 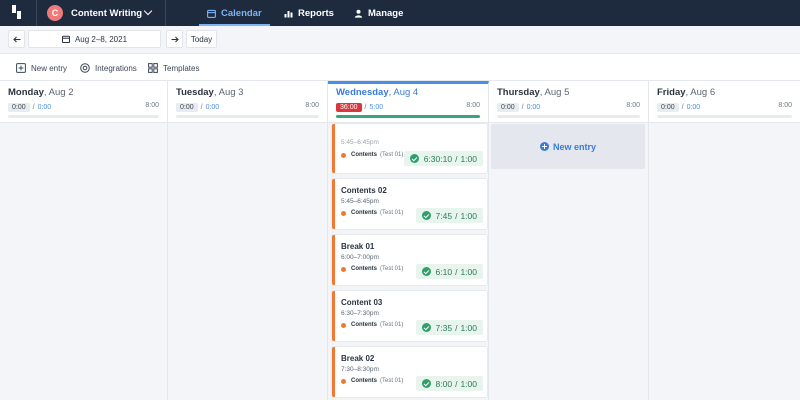 I want to click on tab-manage: Manage, so click(x=378, y=13).